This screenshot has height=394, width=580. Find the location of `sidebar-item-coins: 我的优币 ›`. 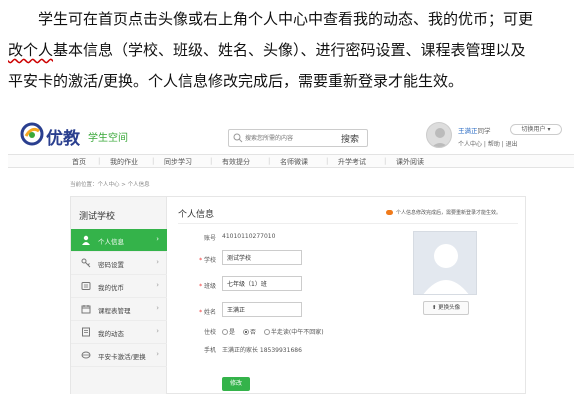

sidebar-item-coins: 我的优币 › is located at coordinates (119, 286).